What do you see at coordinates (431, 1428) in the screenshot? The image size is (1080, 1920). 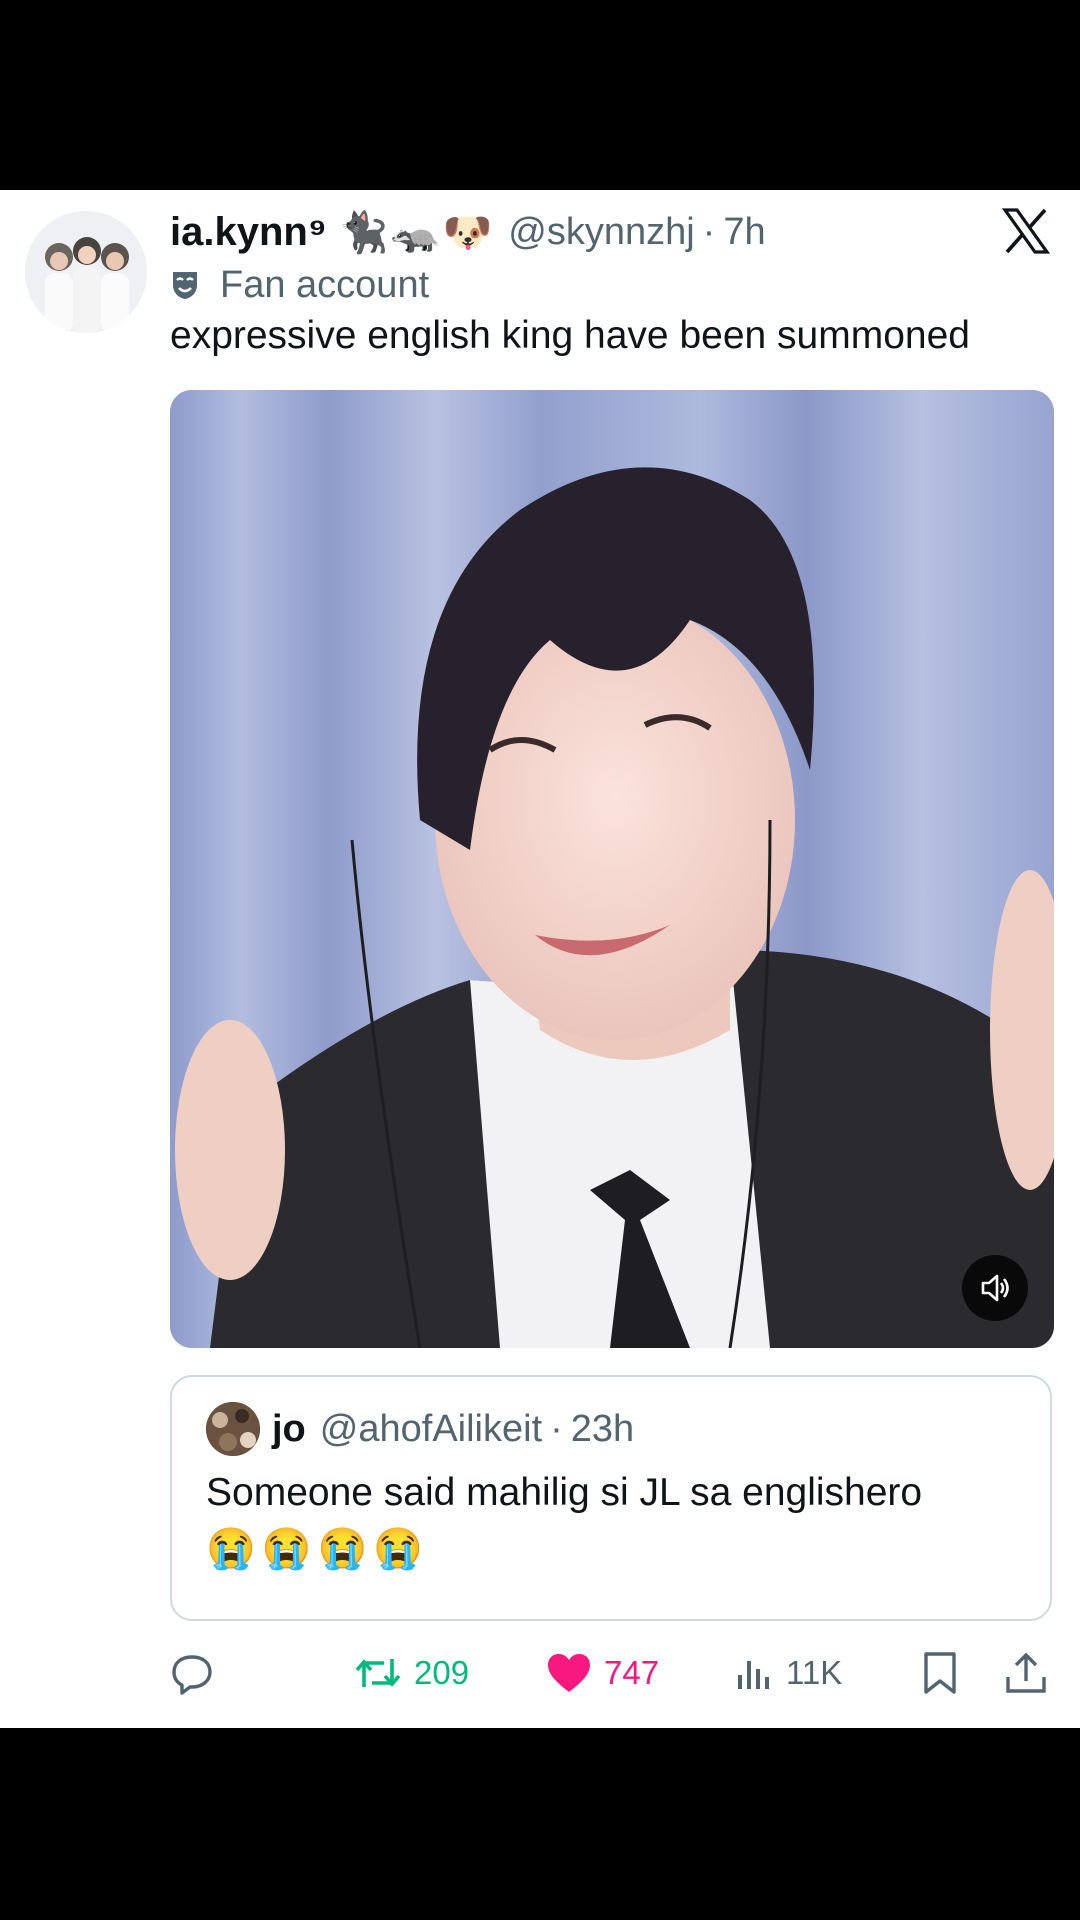 I see `quoted-handle: @ahofAilikeit` at bounding box center [431, 1428].